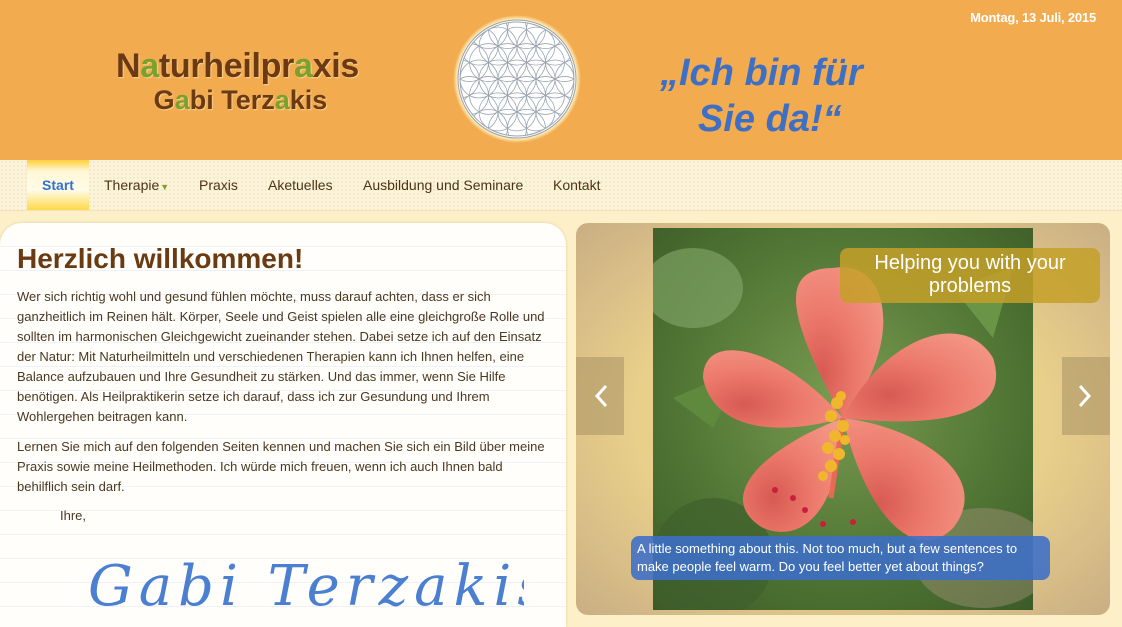  Describe the element at coordinates (73, 515) in the screenshot. I see `greeting: Ihre,` at that location.